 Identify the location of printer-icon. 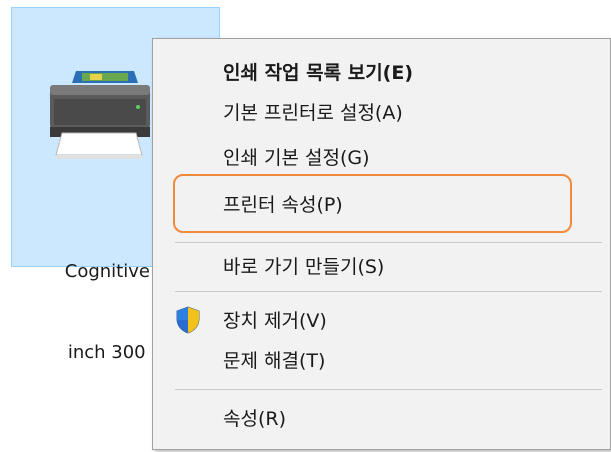
(100, 115).